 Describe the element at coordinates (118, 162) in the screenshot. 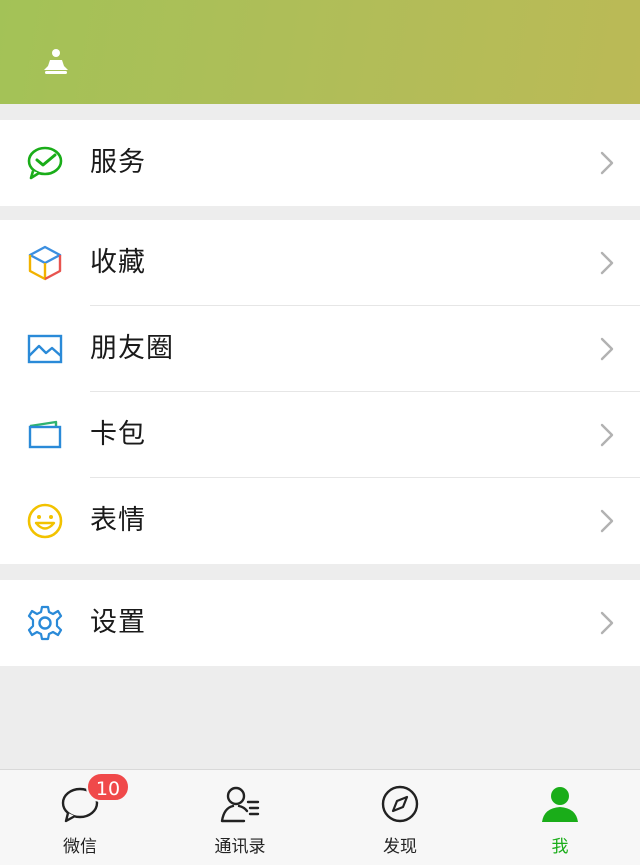

I see `menu-label: 服务` at that location.